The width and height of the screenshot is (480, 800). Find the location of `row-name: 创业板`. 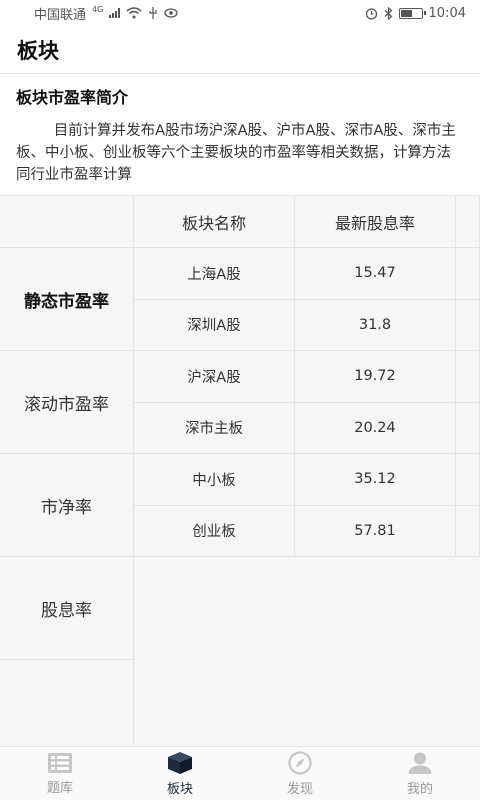

row-name: 创业板 is located at coordinates (214, 530).